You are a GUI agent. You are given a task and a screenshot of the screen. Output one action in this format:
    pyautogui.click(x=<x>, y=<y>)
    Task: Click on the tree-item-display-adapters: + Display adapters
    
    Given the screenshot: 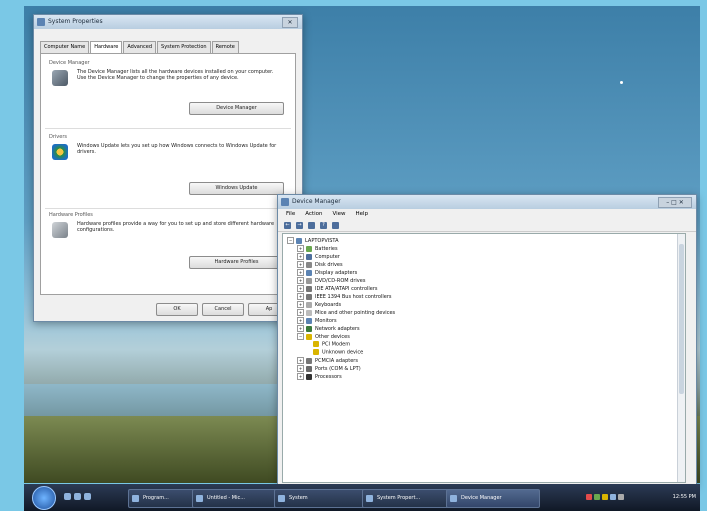 What is the action you would take?
    pyautogui.click(x=327, y=273)
    